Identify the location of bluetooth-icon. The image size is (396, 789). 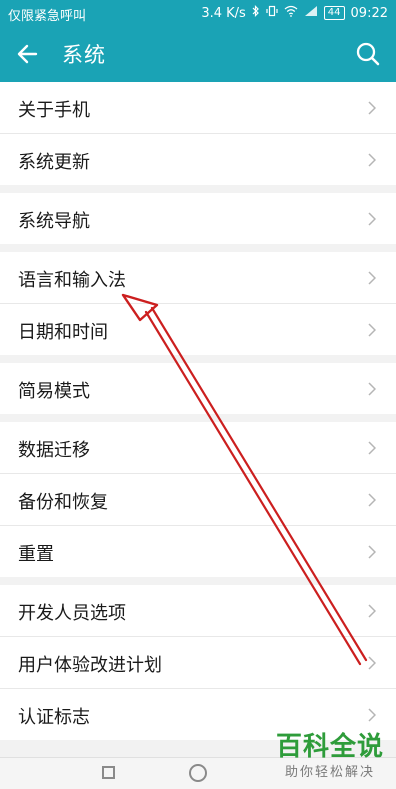
(256, 13).